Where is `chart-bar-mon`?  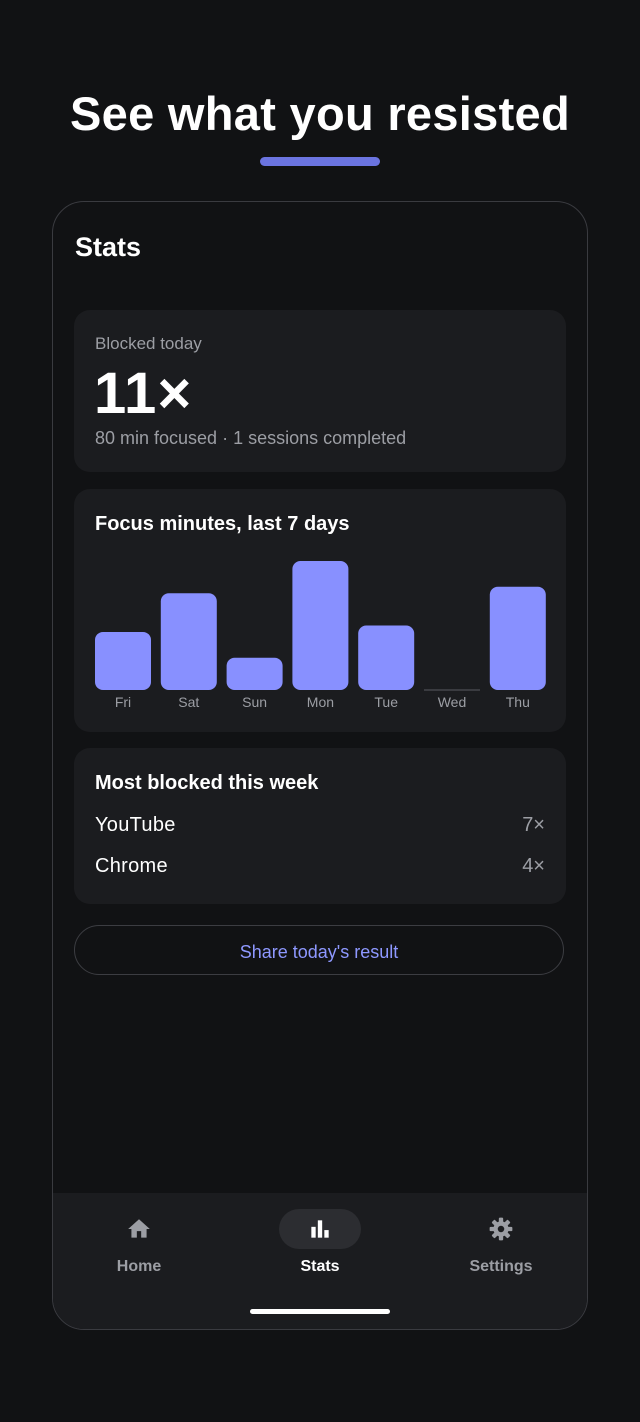
chart-bar-mon is located at coordinates (320, 625).